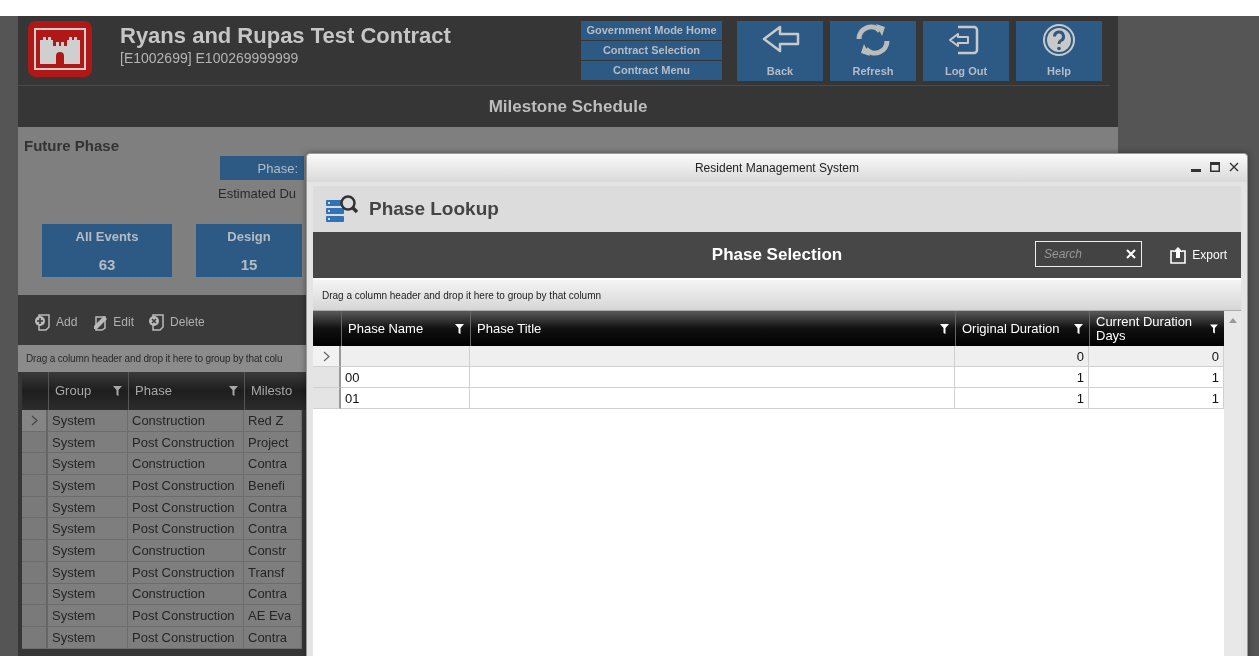 Image resolution: width=1259 pixels, height=656 pixels. I want to click on search-field: Search, so click(1088, 254).